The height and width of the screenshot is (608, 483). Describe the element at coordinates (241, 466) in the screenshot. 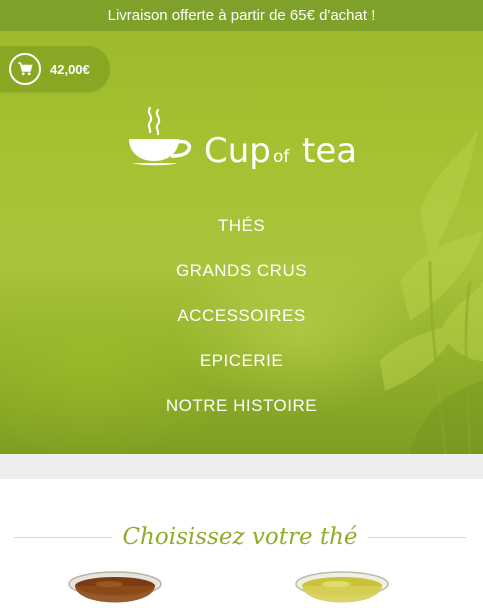

I see `section-divider` at that location.